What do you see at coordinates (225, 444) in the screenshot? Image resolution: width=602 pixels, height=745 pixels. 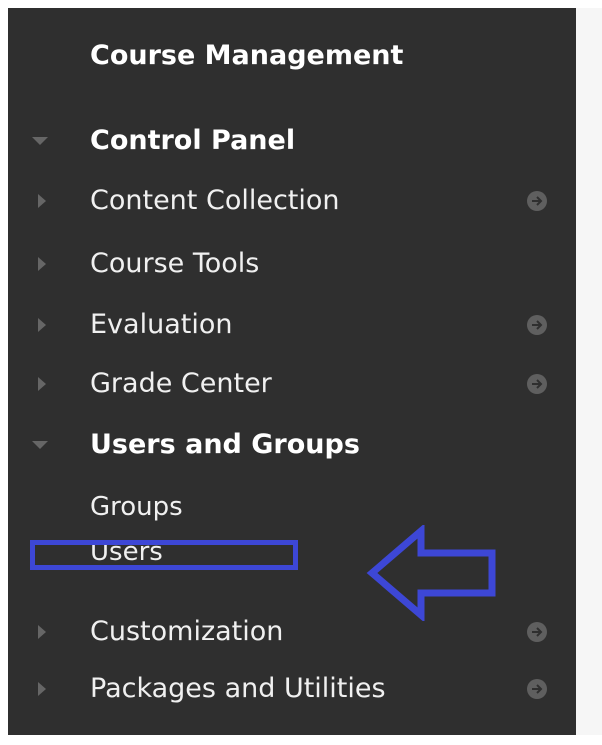 I see `menu-item-label: Users and Groups` at bounding box center [225, 444].